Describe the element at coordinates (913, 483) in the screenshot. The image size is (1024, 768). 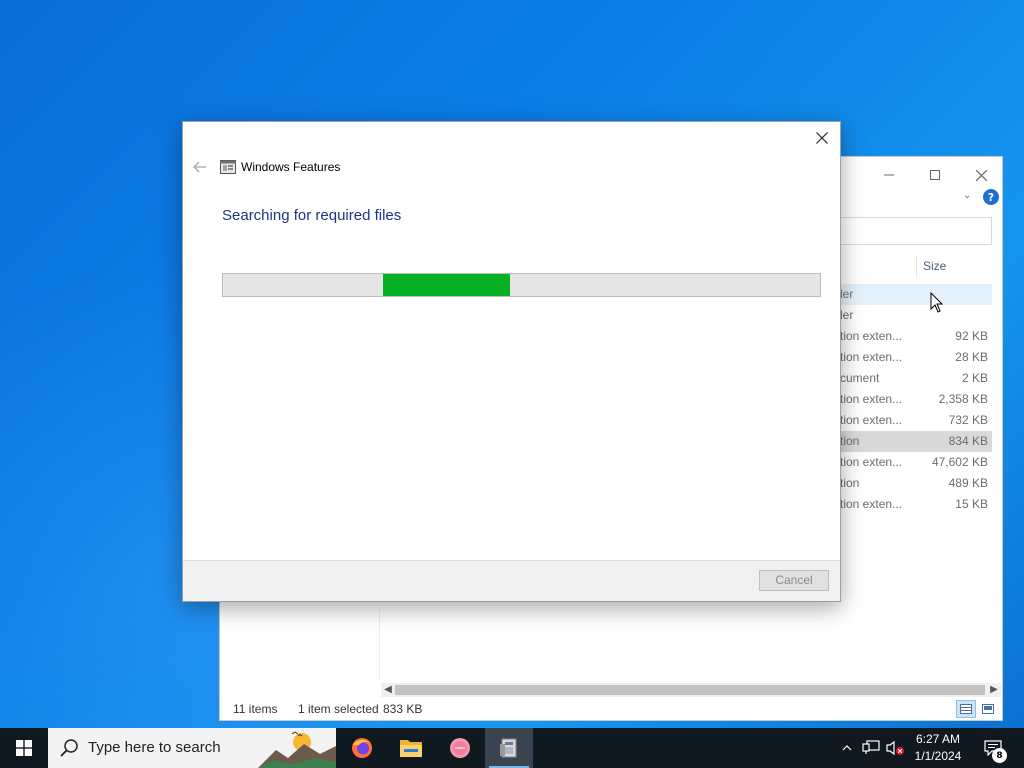
I see `file-row: tion 489 KB` at that location.